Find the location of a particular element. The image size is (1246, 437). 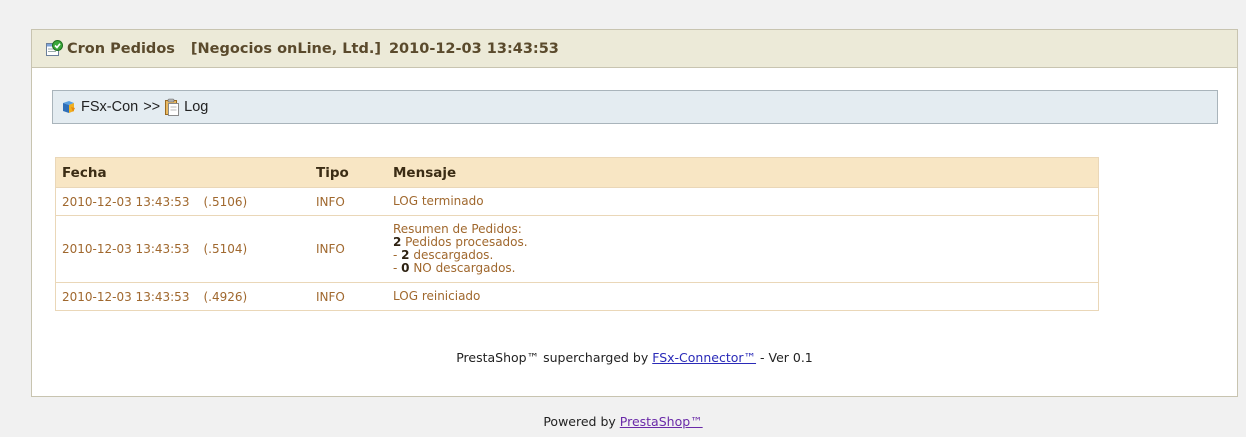

message-count: 0 is located at coordinates (405, 268).